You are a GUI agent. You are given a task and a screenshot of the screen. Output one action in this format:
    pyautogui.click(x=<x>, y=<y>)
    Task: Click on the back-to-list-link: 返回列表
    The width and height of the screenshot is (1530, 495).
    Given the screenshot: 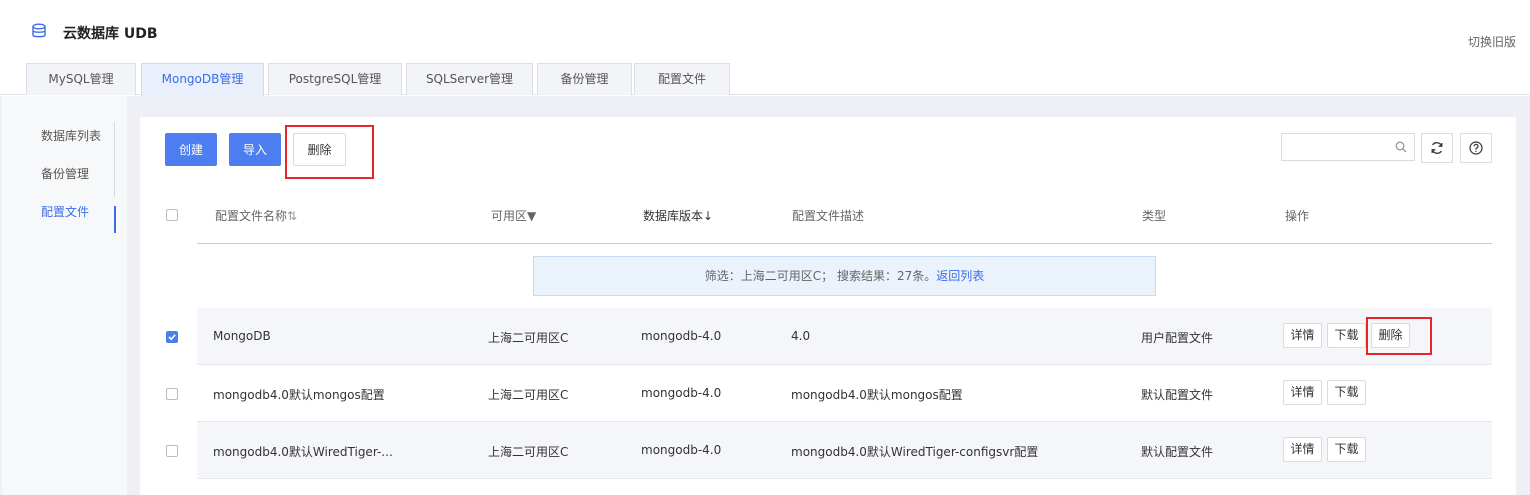 What is the action you would take?
    pyautogui.click(x=960, y=276)
    